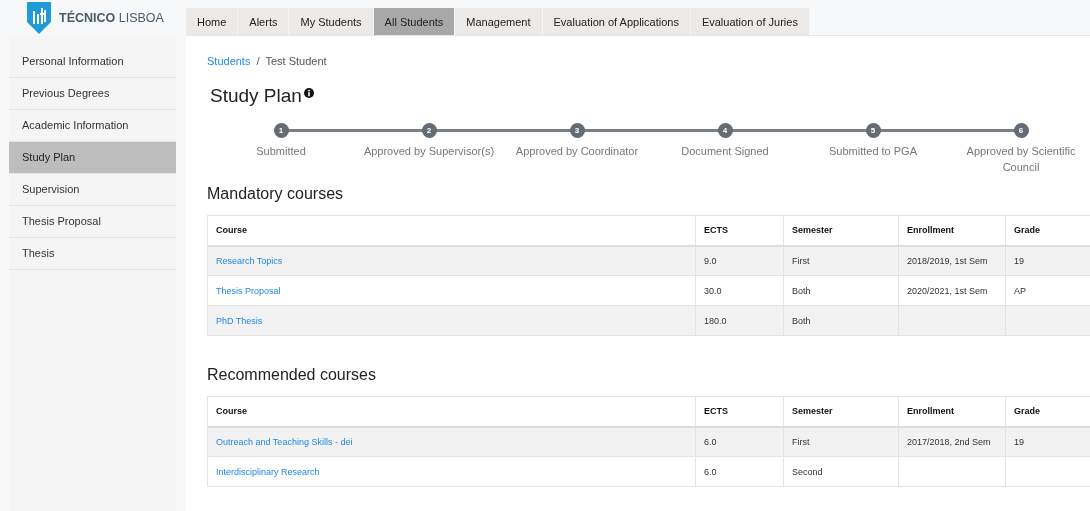 The image size is (1090, 511). I want to click on step-label: Document Signed, so click(725, 151).